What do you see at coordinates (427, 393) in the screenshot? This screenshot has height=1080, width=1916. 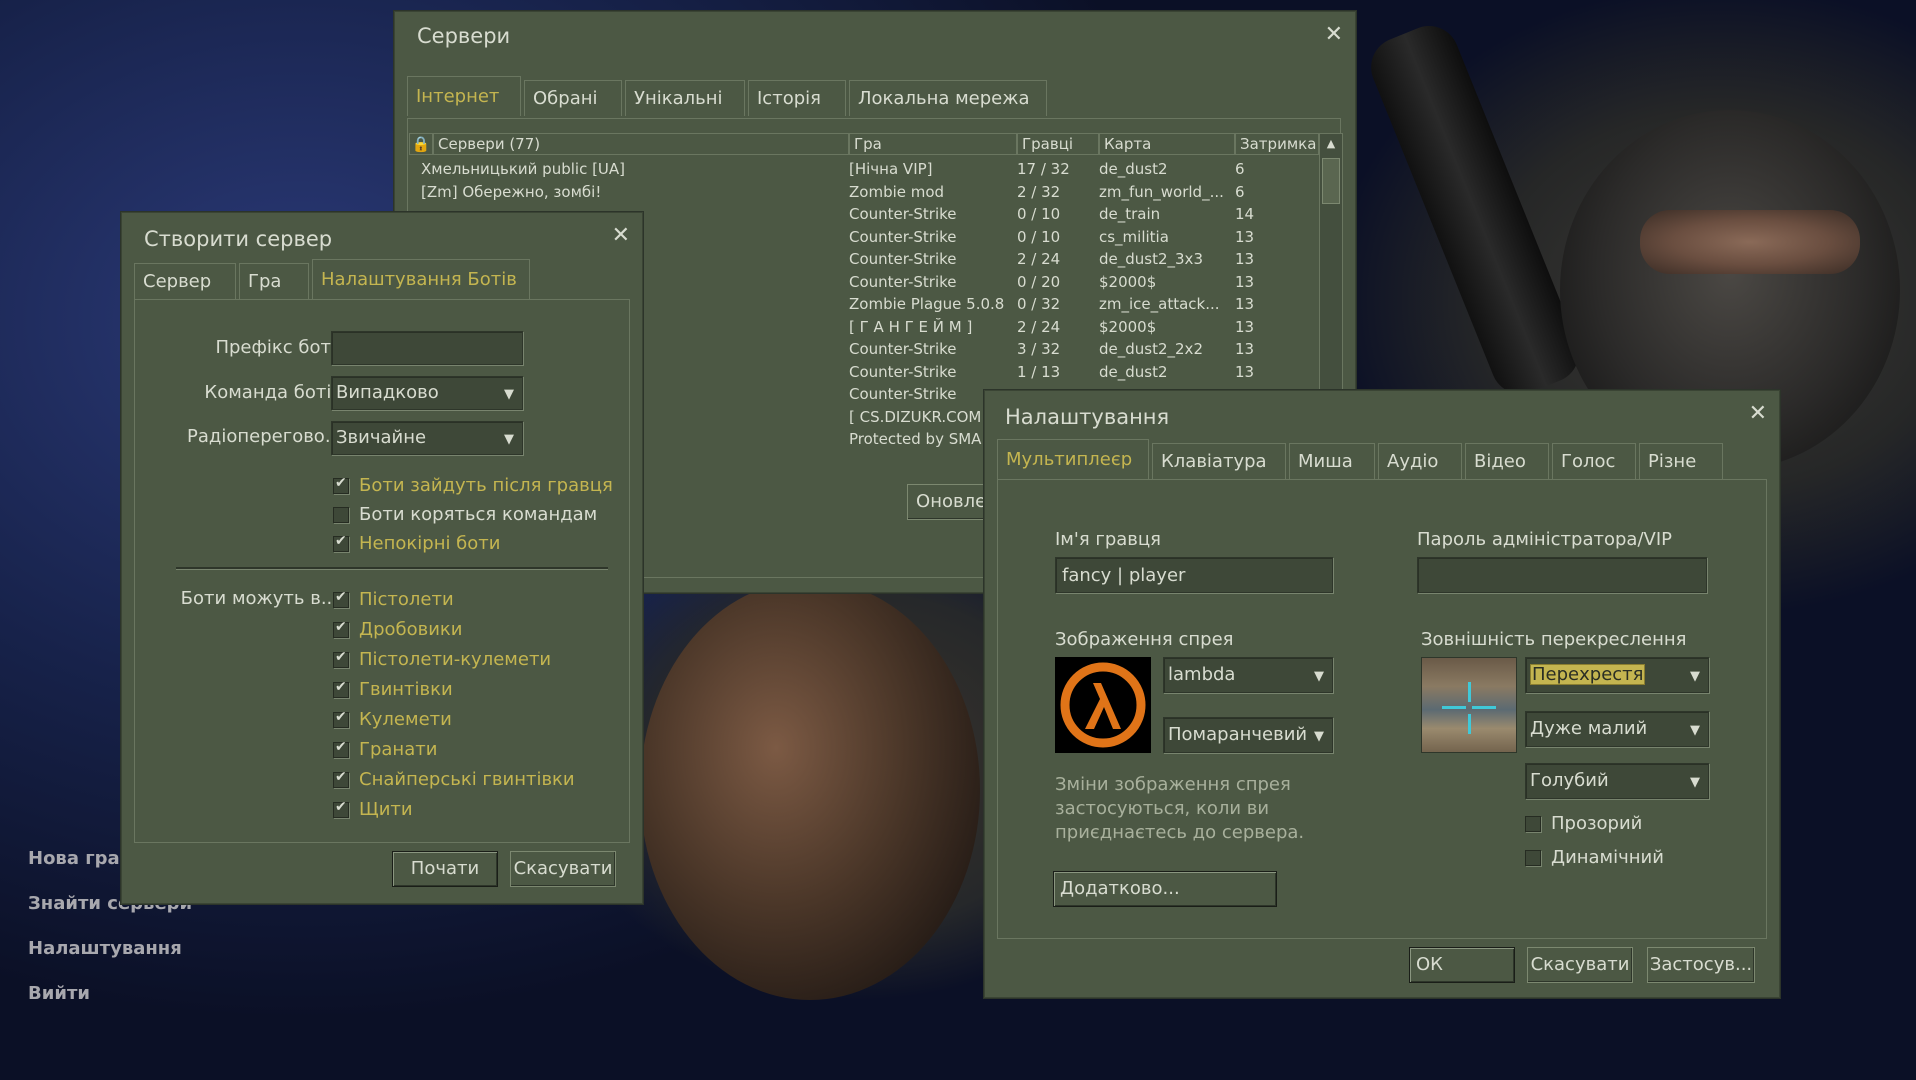 I see `bot-team-select: Випадково ▼` at bounding box center [427, 393].